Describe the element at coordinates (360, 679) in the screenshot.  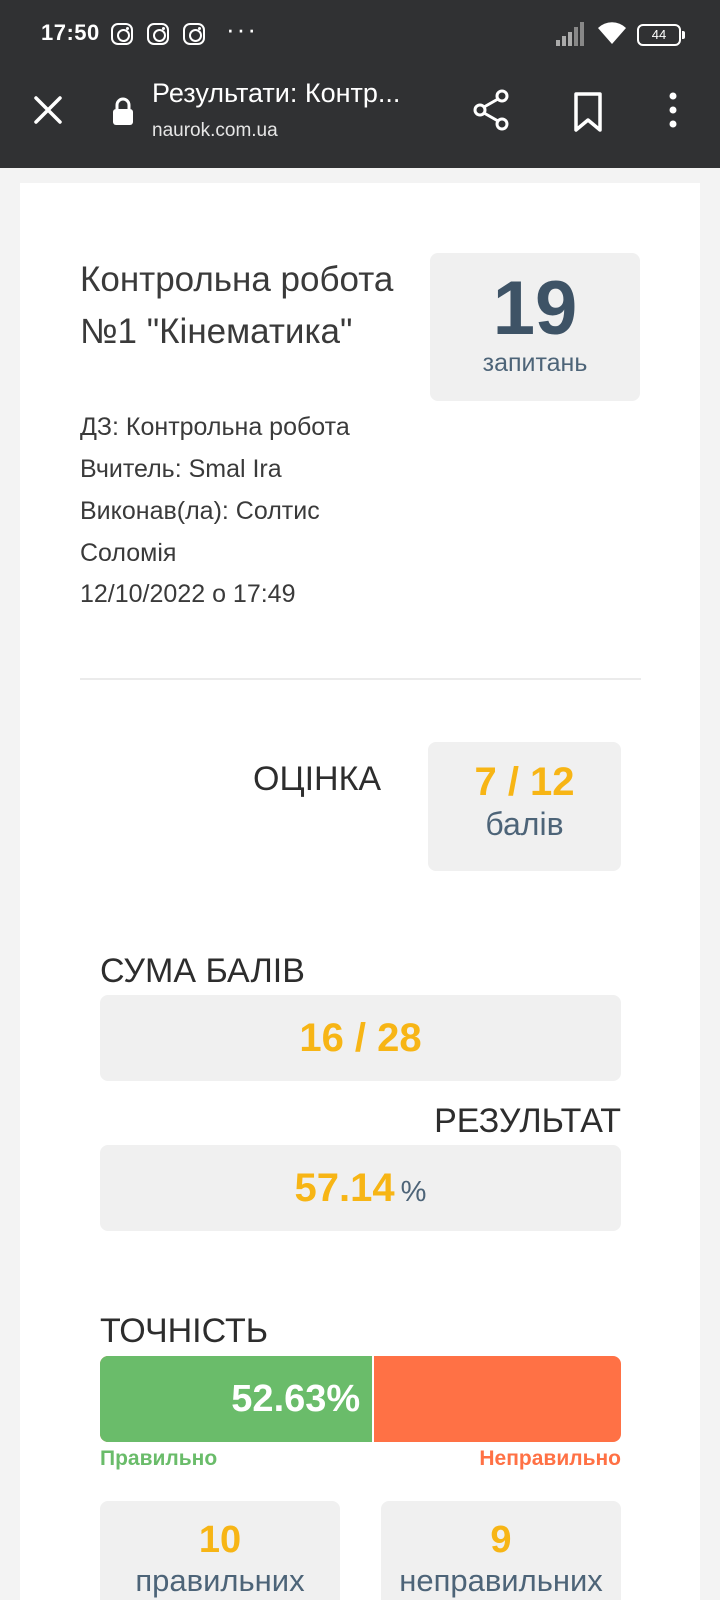
I see `divider` at that location.